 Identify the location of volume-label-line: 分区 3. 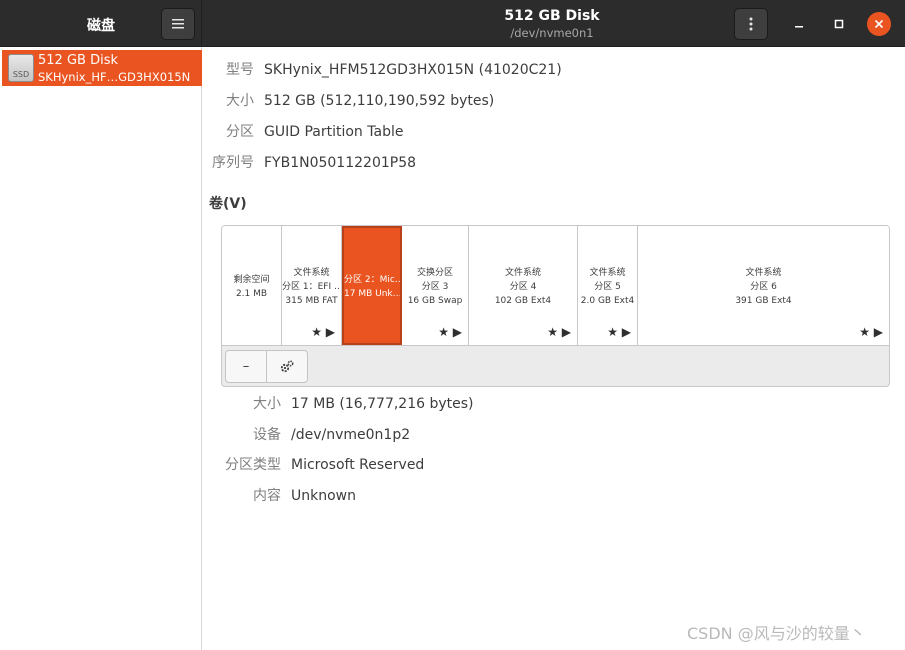
(435, 287).